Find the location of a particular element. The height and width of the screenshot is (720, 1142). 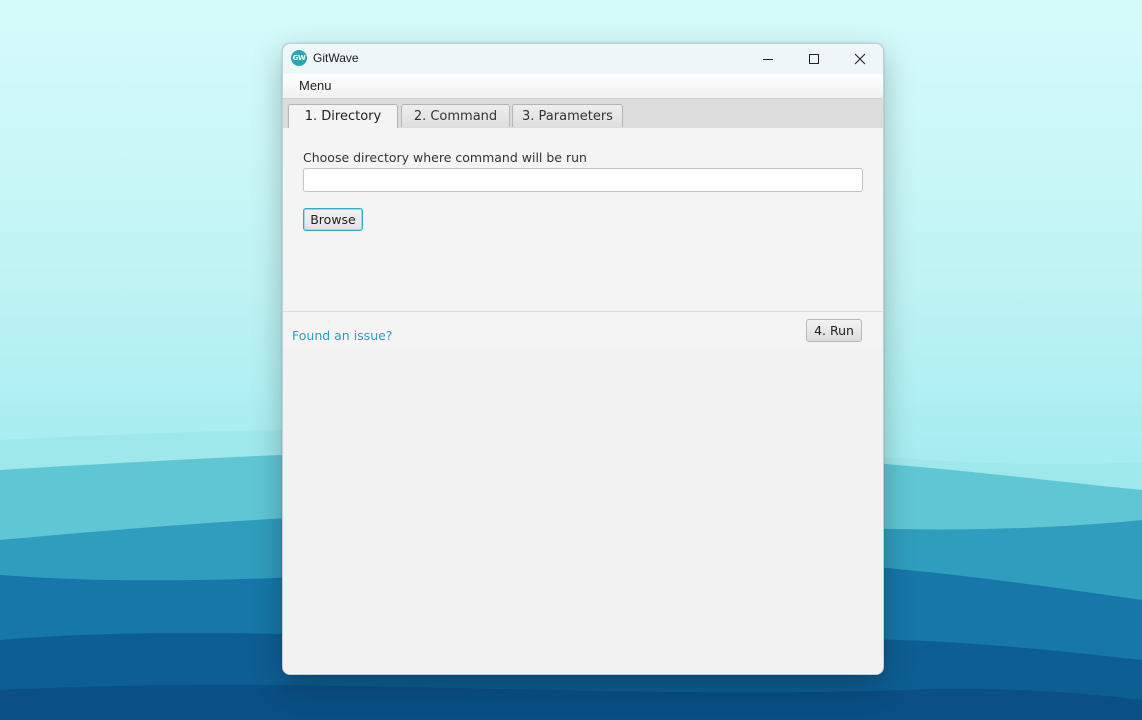

browse-button: Browse is located at coordinates (333, 219).